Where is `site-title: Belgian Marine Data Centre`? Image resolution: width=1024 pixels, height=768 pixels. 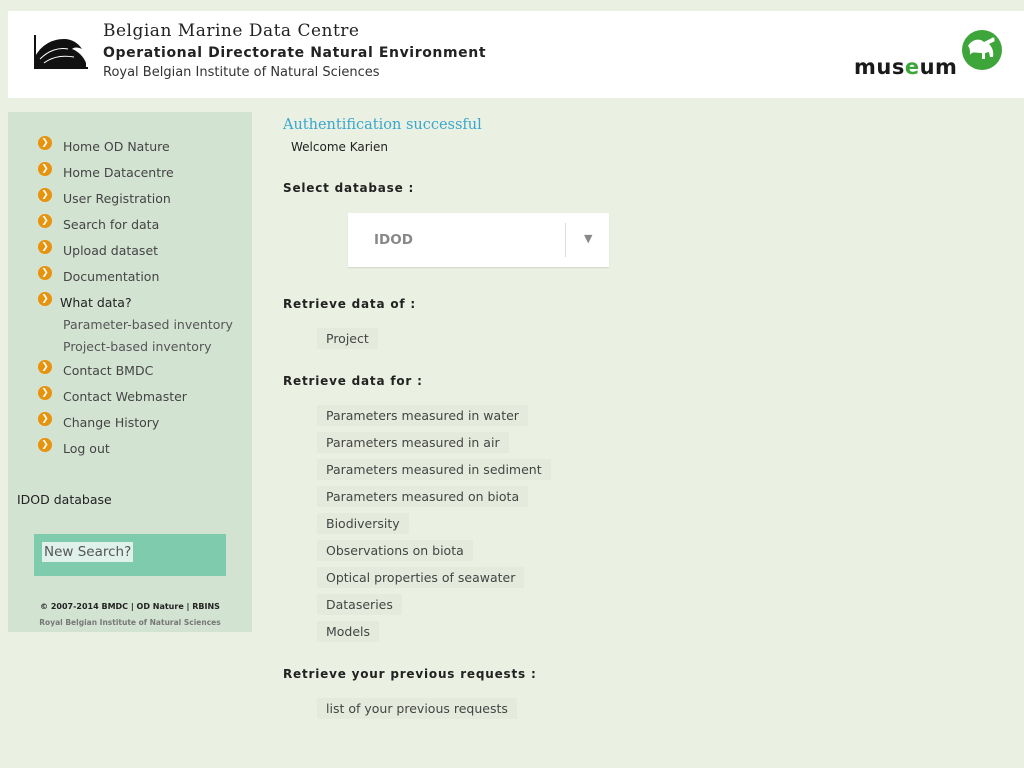 site-title: Belgian Marine Data Centre is located at coordinates (231, 31).